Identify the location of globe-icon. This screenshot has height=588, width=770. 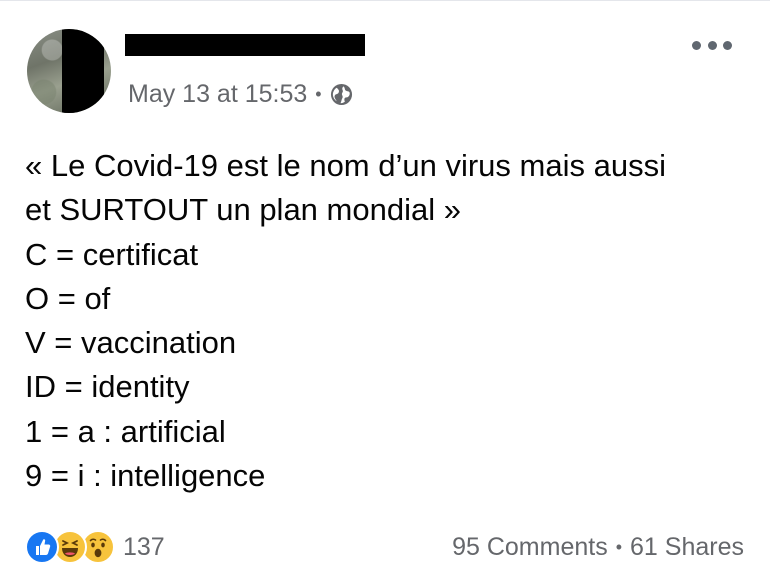
(341, 94).